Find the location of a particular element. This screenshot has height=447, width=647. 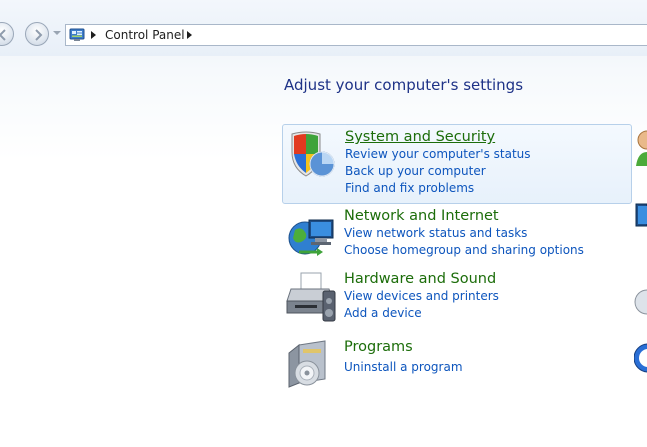

network-status-link: View network status and tasks is located at coordinates (435, 233).